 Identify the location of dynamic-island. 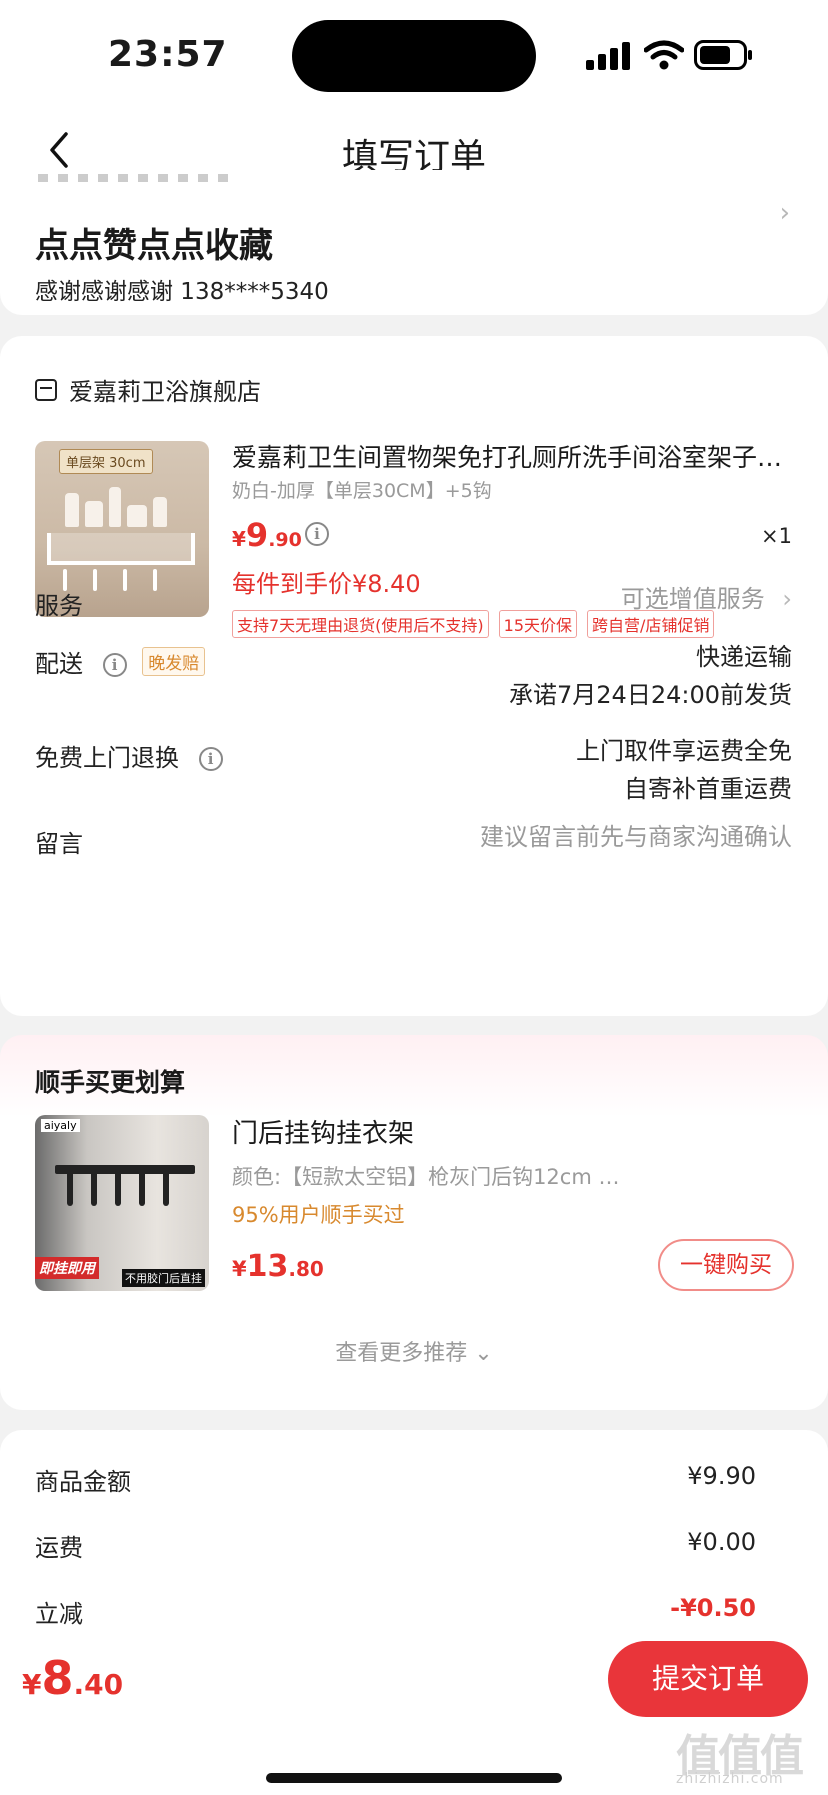
(414, 56).